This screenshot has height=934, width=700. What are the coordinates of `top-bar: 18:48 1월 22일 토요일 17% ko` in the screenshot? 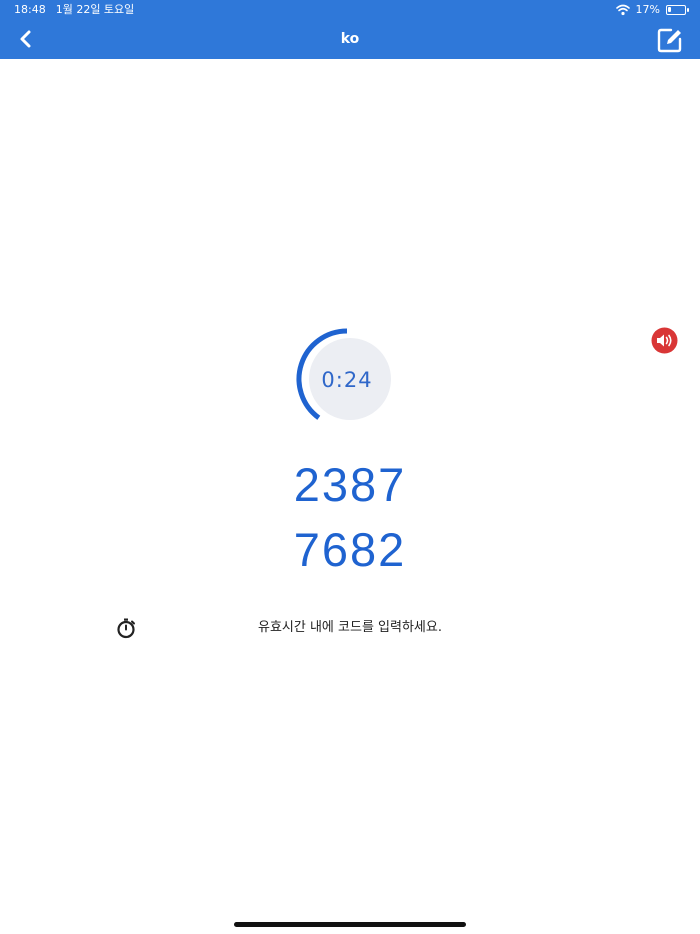 It's located at (350, 29).